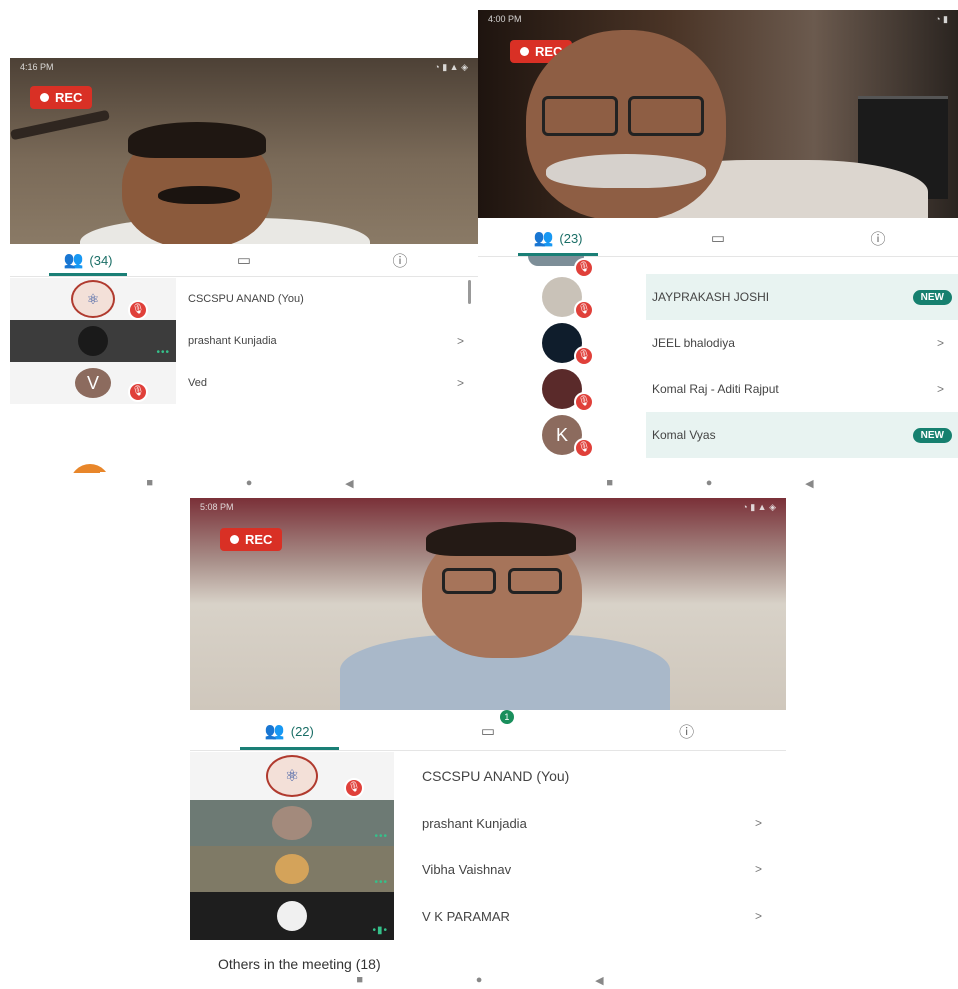 This screenshot has height=989, width=958. I want to click on participant-name: Komal Raj - Aditi Rajput, so click(715, 389).